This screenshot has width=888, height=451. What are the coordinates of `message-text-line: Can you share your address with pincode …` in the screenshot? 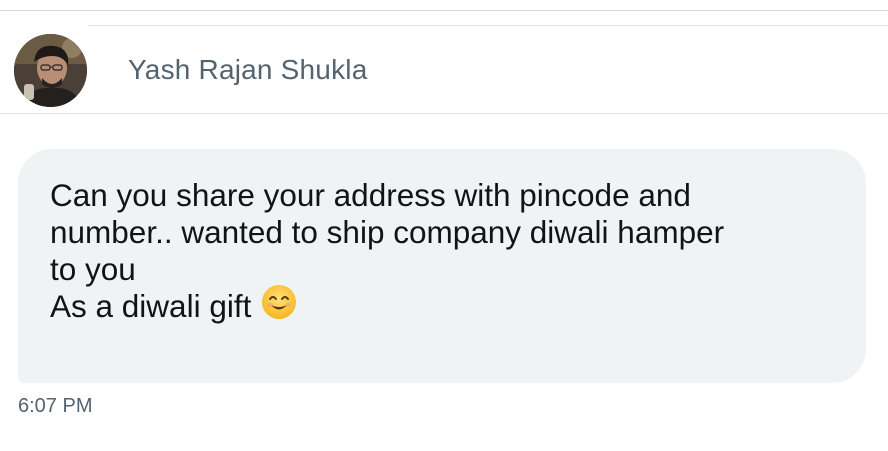 It's located at (370, 195).